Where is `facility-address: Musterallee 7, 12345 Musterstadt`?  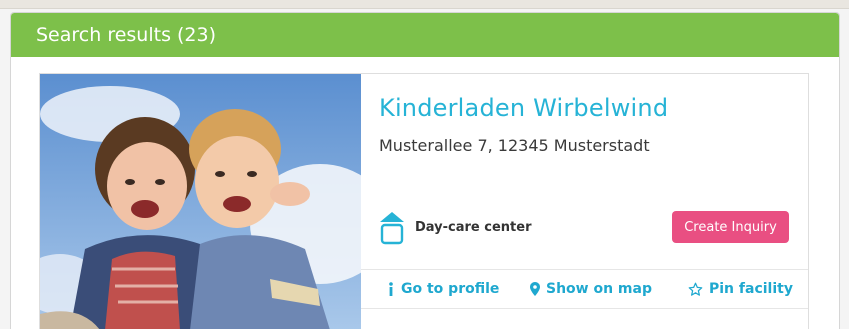 facility-address: Musterallee 7, 12345 Musterstadt is located at coordinates (514, 145).